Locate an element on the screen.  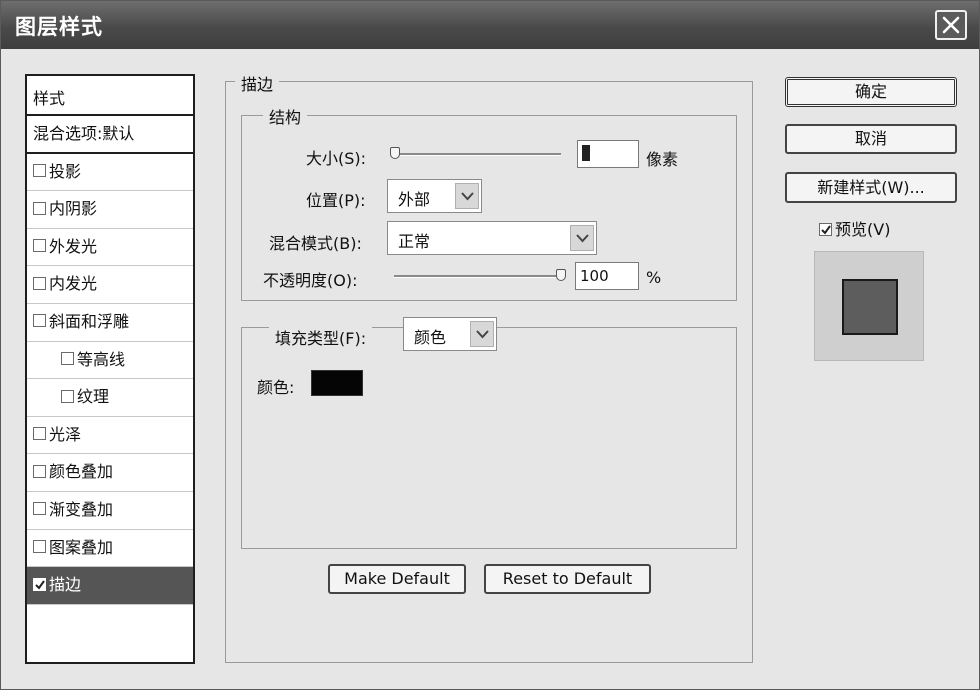
style-item-texture: 纹理 is located at coordinates (110, 398).